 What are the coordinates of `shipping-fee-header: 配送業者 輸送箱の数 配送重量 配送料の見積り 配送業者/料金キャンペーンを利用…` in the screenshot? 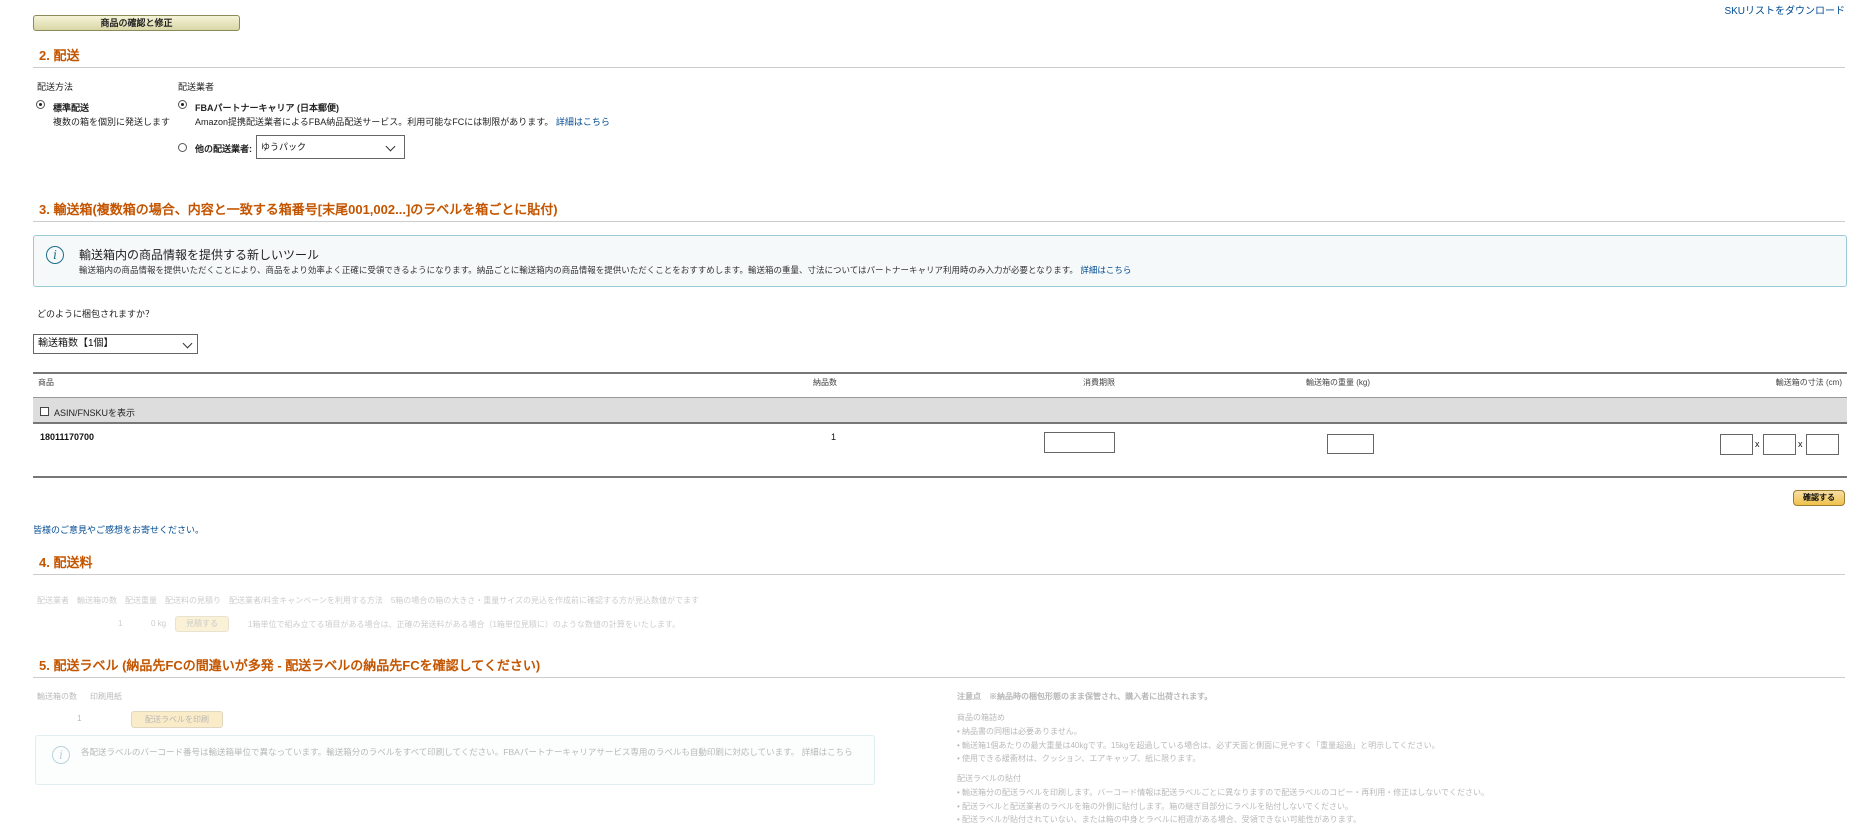 It's located at (368, 600).